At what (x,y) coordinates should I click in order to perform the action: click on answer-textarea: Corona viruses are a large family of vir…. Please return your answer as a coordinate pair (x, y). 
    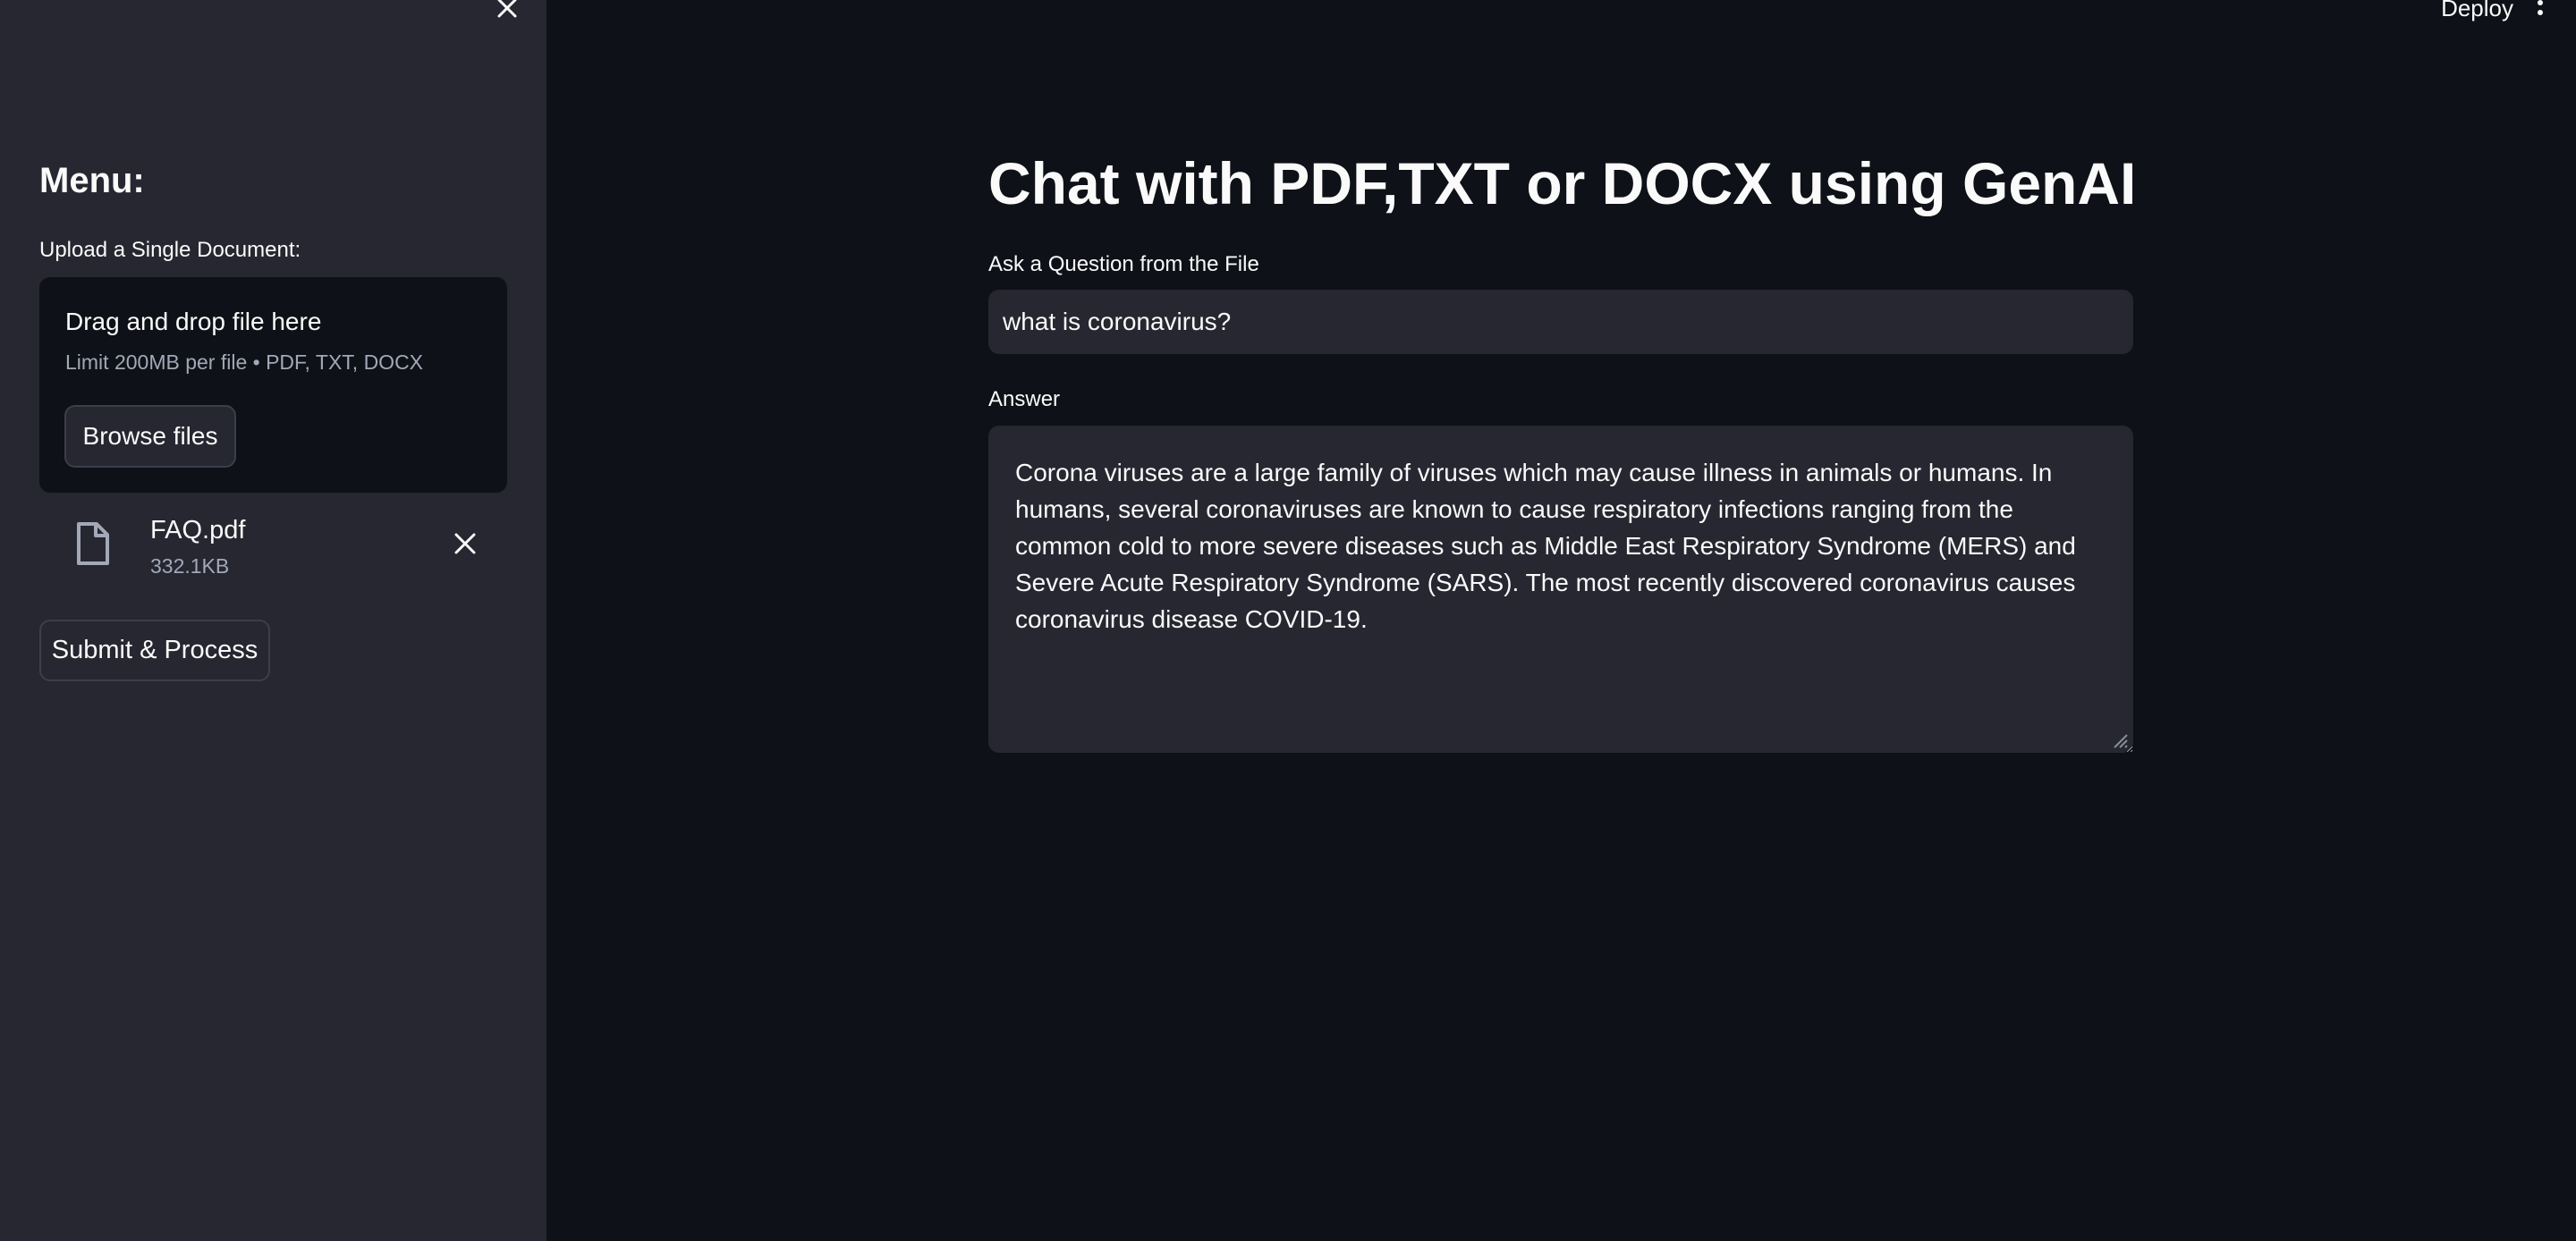
    Looking at the image, I should click on (1560, 589).